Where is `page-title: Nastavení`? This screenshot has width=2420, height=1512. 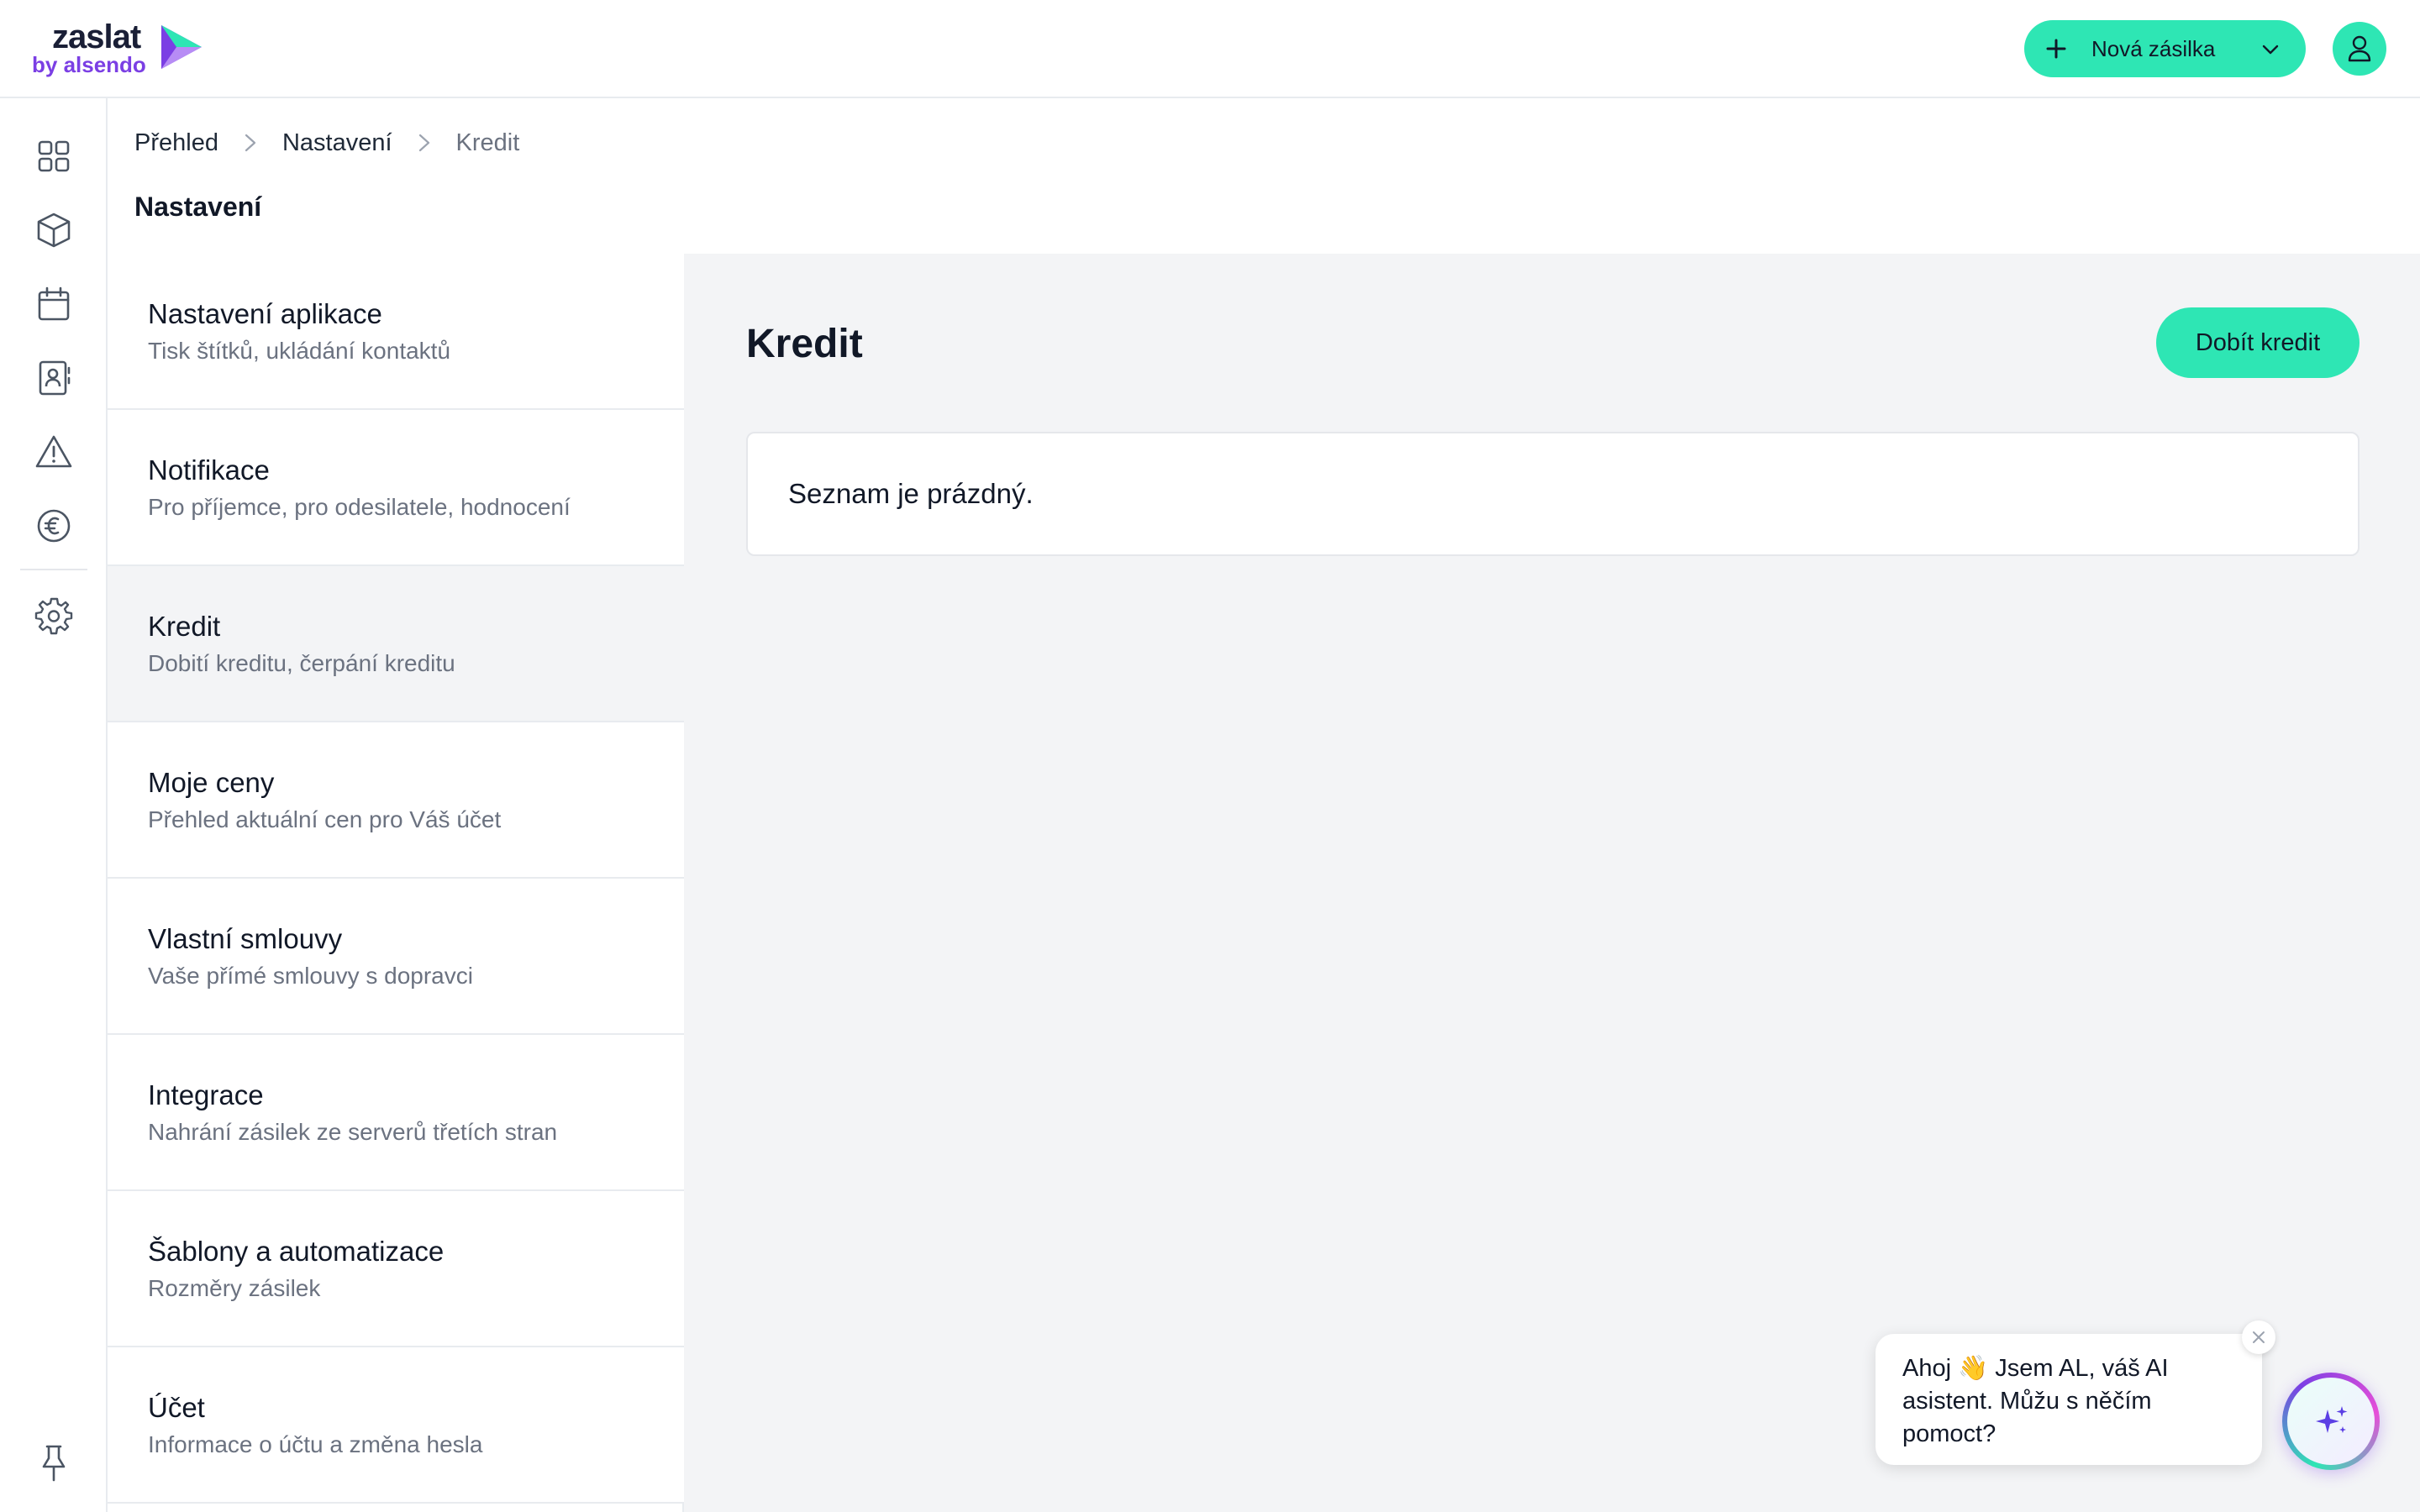
page-title: Nastavení is located at coordinates (198, 207).